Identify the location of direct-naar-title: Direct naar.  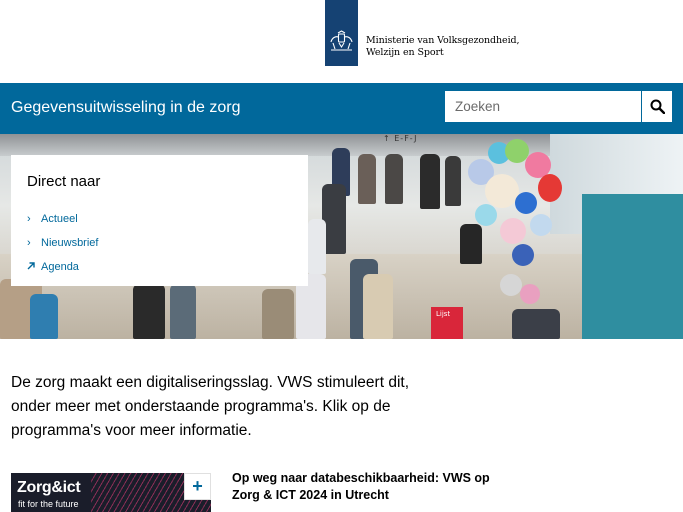
(64, 181).